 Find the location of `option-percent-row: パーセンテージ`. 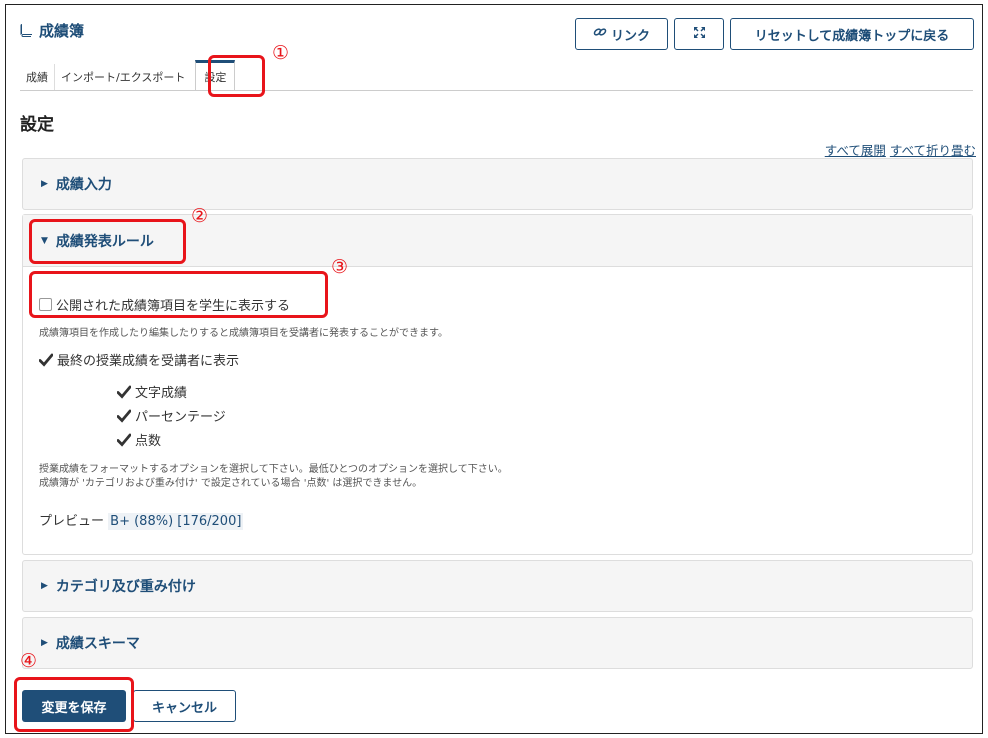

option-percent-row: パーセンテージ is located at coordinates (171, 415).